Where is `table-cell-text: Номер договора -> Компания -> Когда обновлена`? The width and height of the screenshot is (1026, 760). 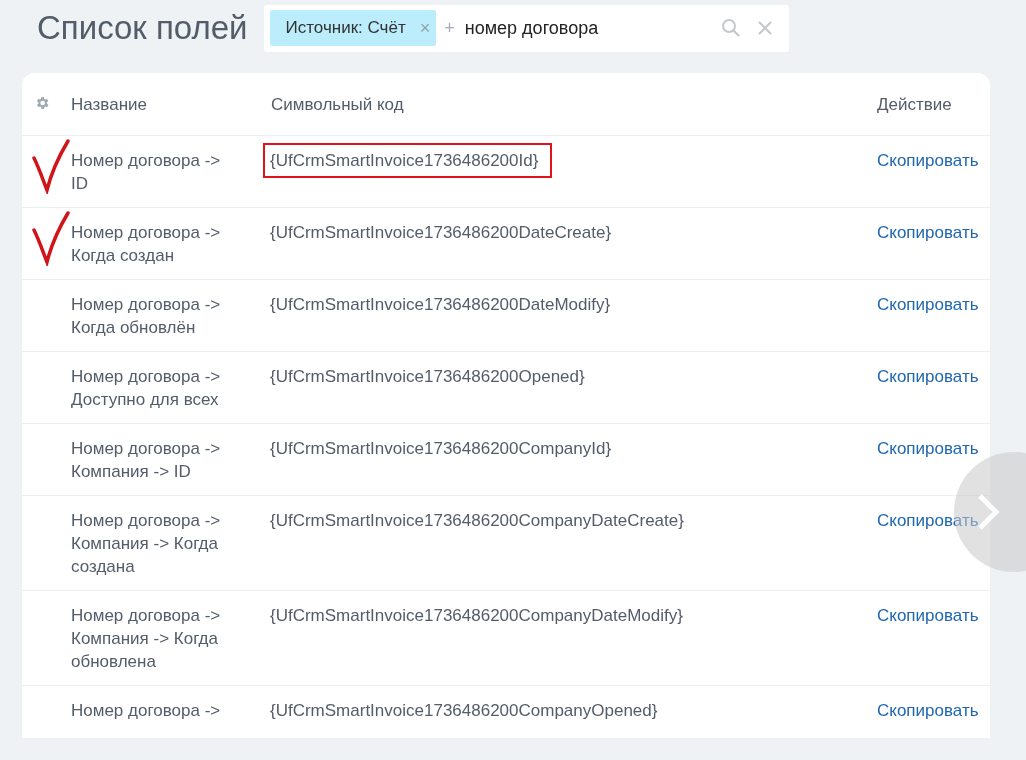 table-cell-text: Номер договора -> Компания -> Когда обновлена is located at coordinates (146, 639).